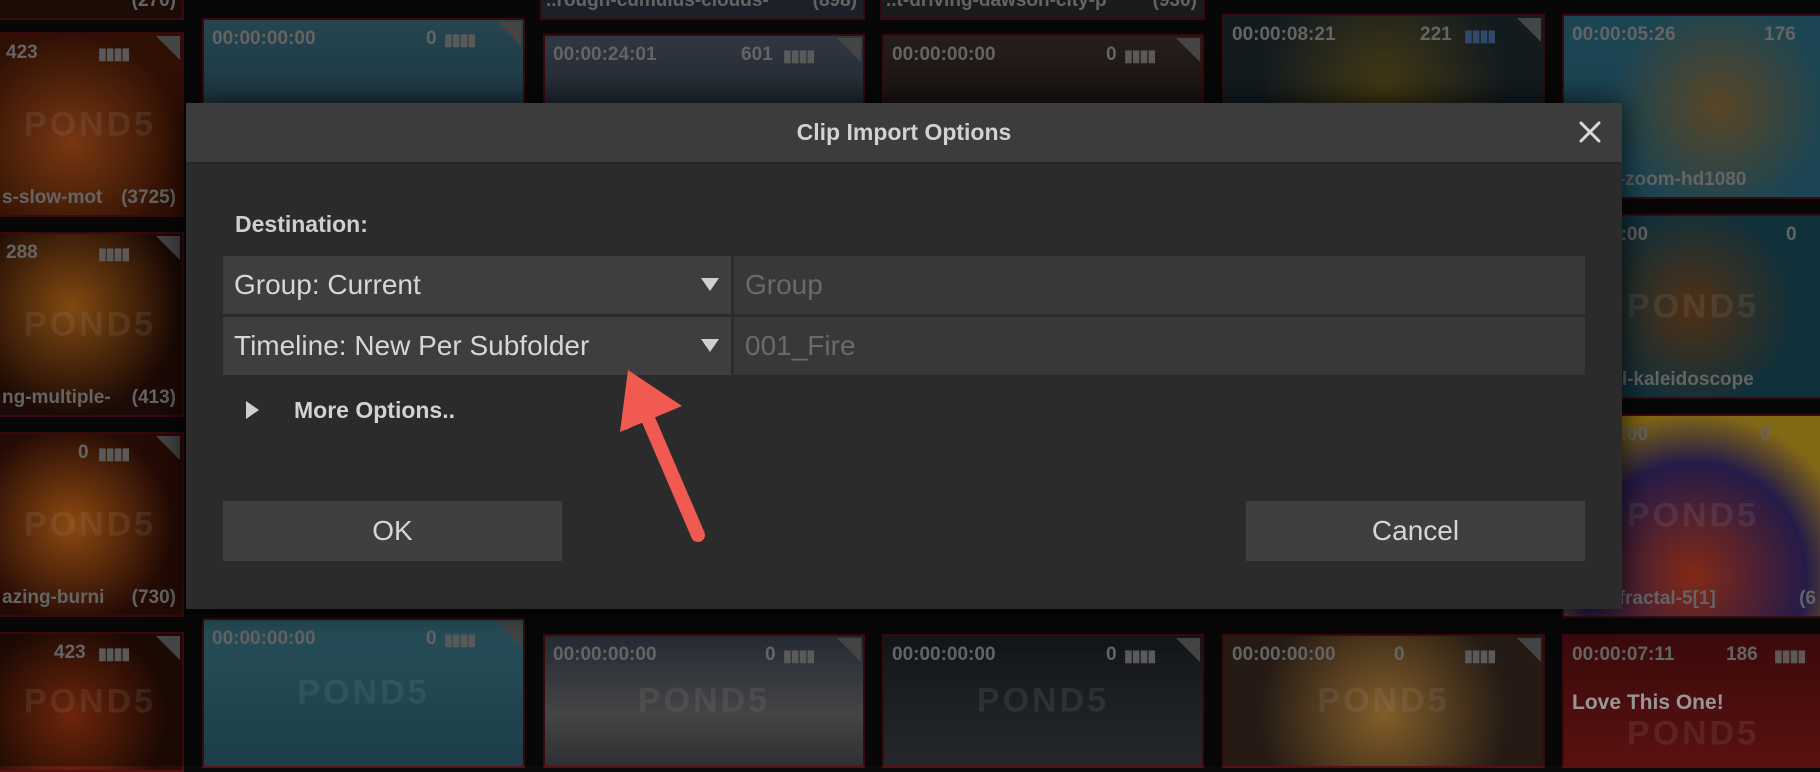 Image resolution: width=1820 pixels, height=772 pixels. What do you see at coordinates (301, 224) in the screenshot?
I see `destination-label: Destination:` at bounding box center [301, 224].